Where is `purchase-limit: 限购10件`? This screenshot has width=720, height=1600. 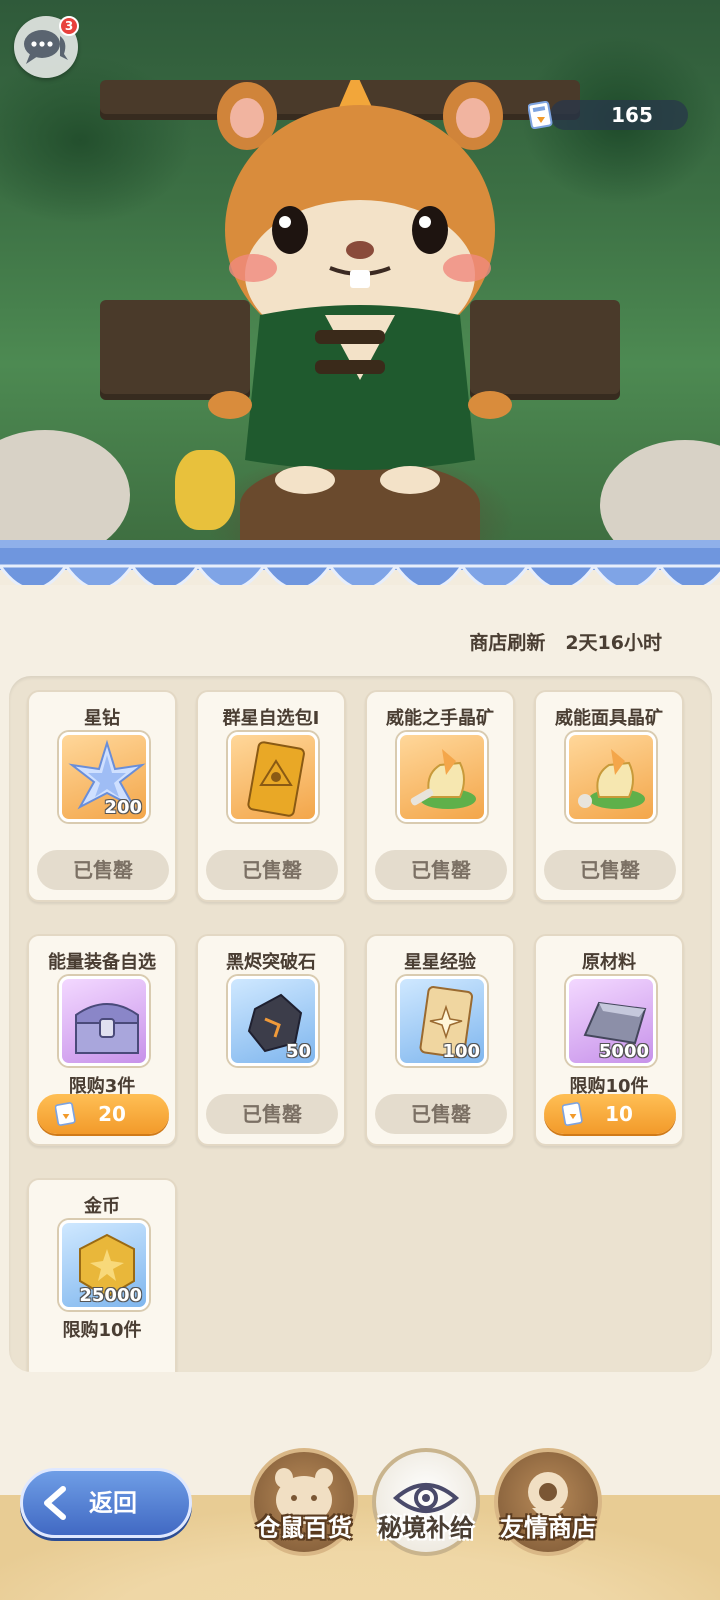 purchase-limit: 限购10件 is located at coordinates (102, 1330).